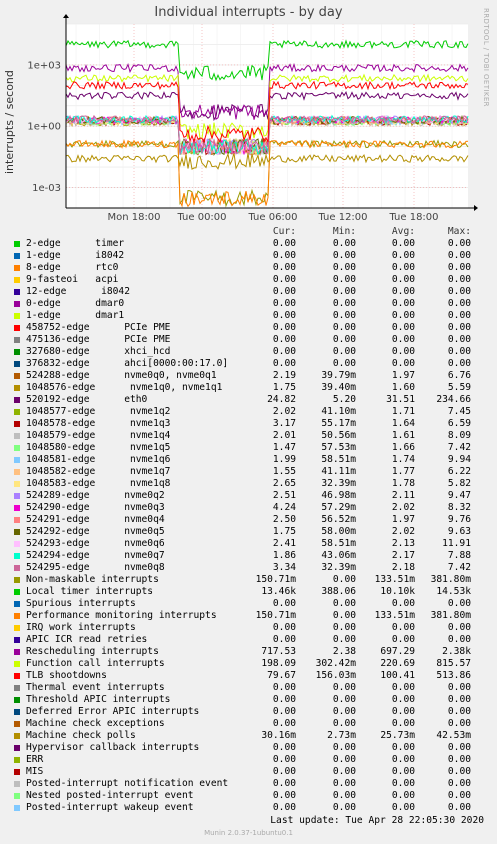 The height and width of the screenshot is (844, 497). I want to click on series-max-value: 7.45, so click(459, 411).